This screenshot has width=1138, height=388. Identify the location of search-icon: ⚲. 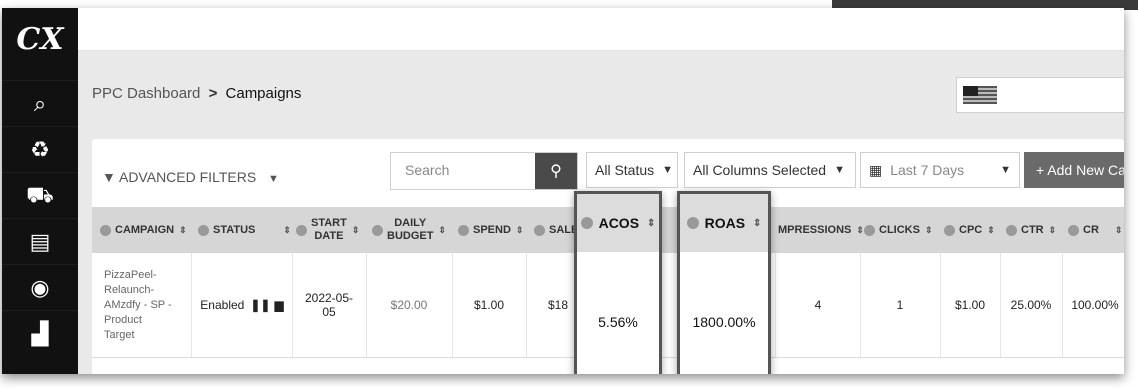
(556, 171).